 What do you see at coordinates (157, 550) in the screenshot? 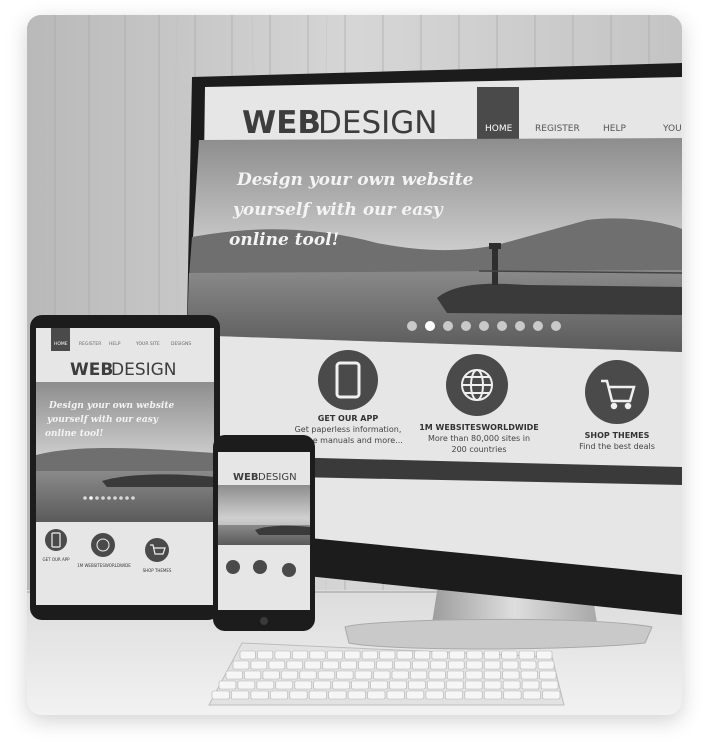
I see `tablet-cart-icon` at bounding box center [157, 550].